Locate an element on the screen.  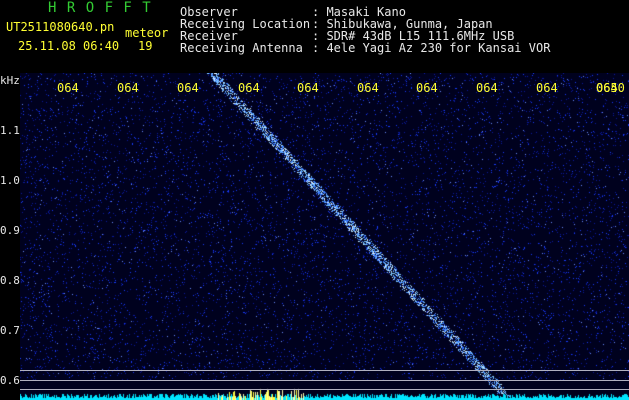
y-tick: 1.1 is located at coordinates (10, 130).